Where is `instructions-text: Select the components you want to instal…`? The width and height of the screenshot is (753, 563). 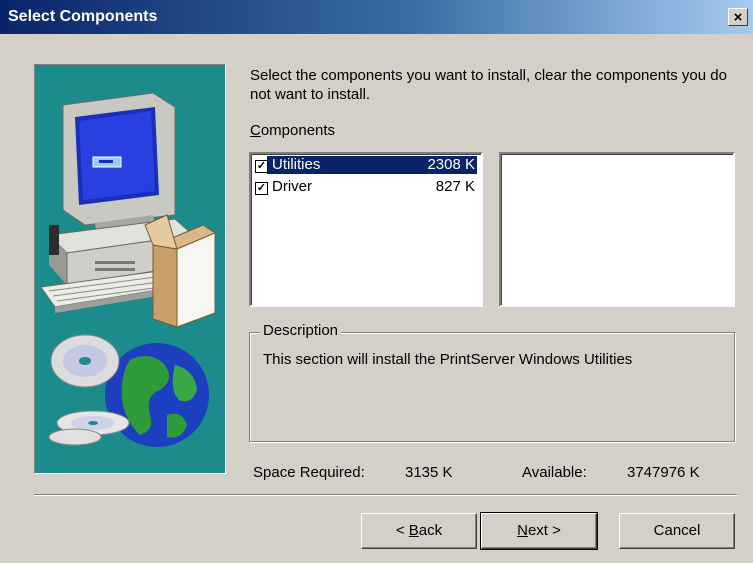
instructions-text: Select the components you want to instal… is located at coordinates (488, 85).